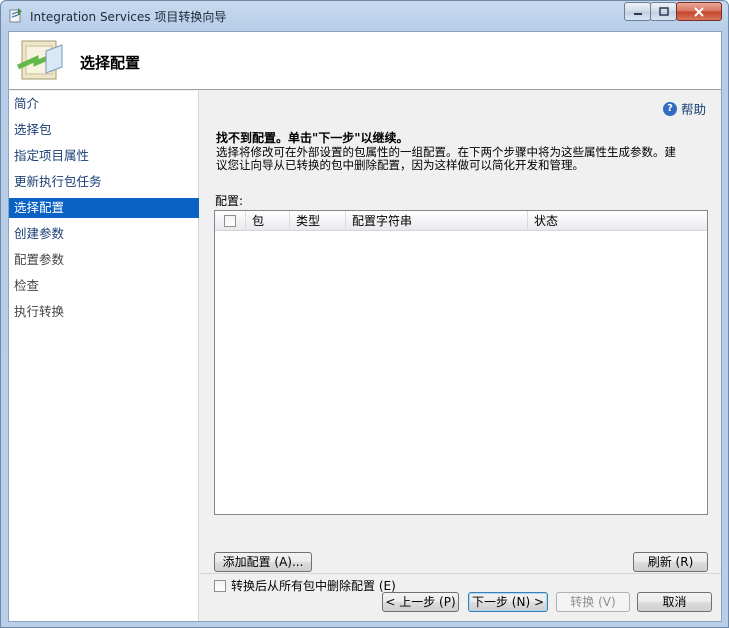 Image resolution: width=729 pixels, height=628 pixels. I want to click on title-bar: Integration Services 项目转换向导, so click(364, 16).